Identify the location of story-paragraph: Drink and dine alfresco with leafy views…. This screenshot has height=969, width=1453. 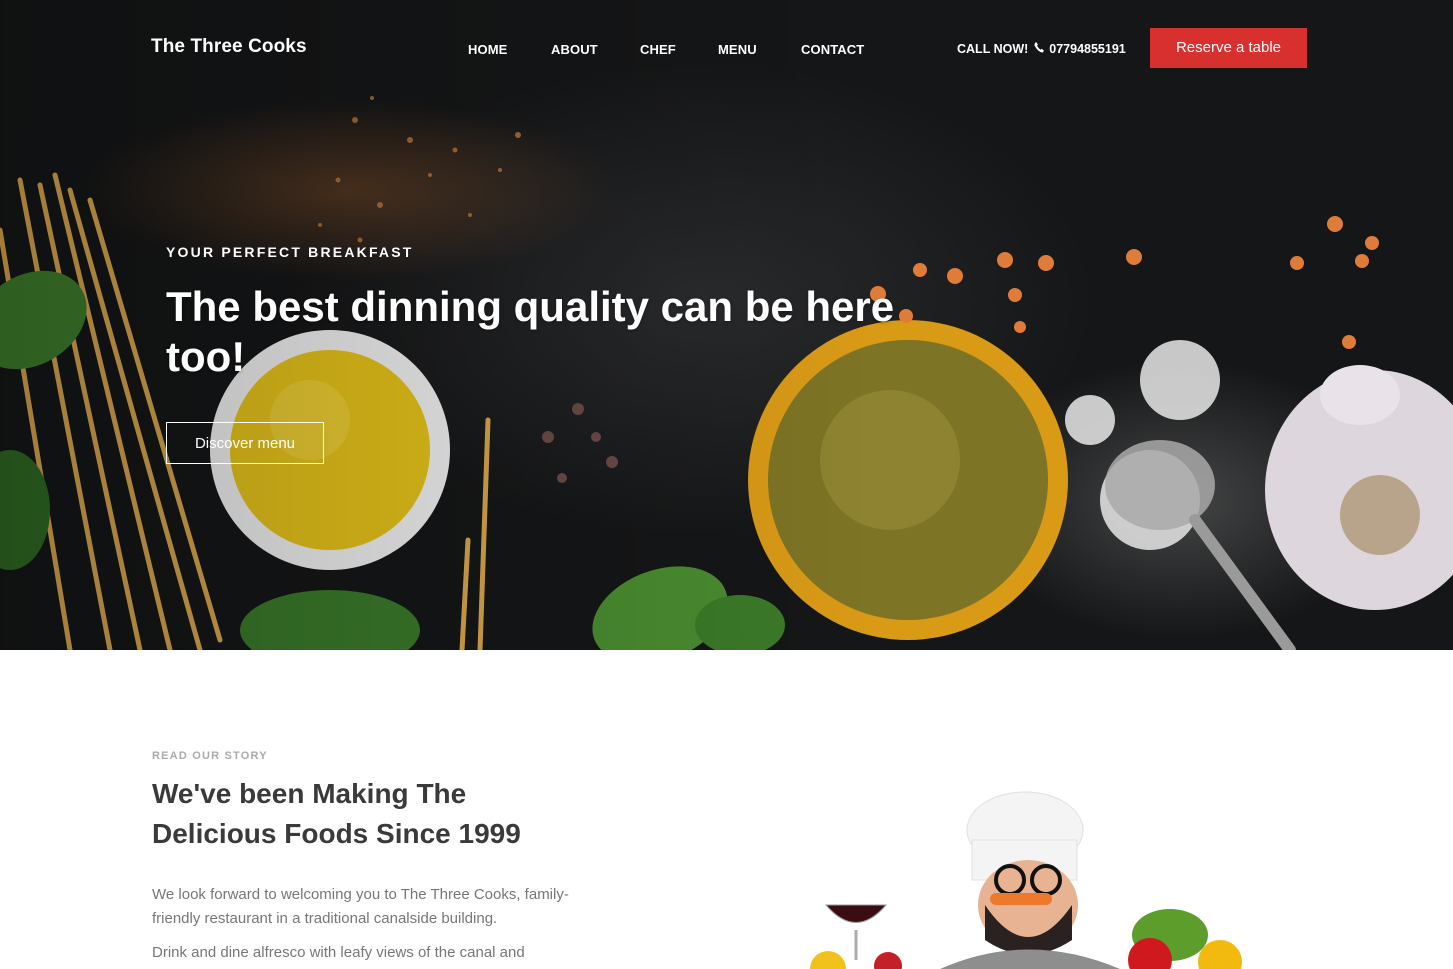
(338, 952).